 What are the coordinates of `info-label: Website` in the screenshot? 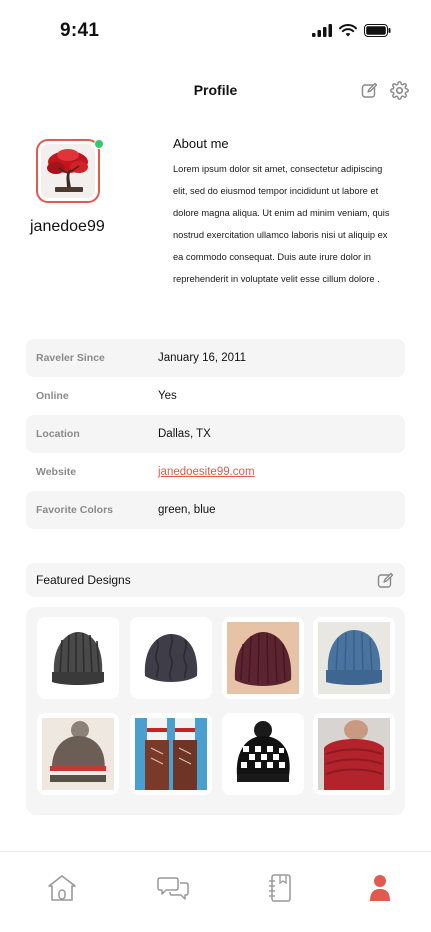 It's located at (56, 472).